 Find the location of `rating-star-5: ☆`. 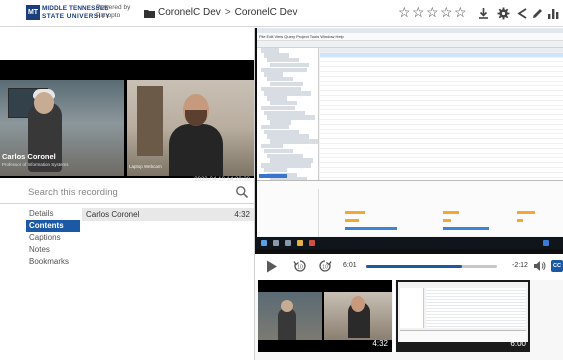

rating-star-5: ☆ is located at coordinates (460, 12).